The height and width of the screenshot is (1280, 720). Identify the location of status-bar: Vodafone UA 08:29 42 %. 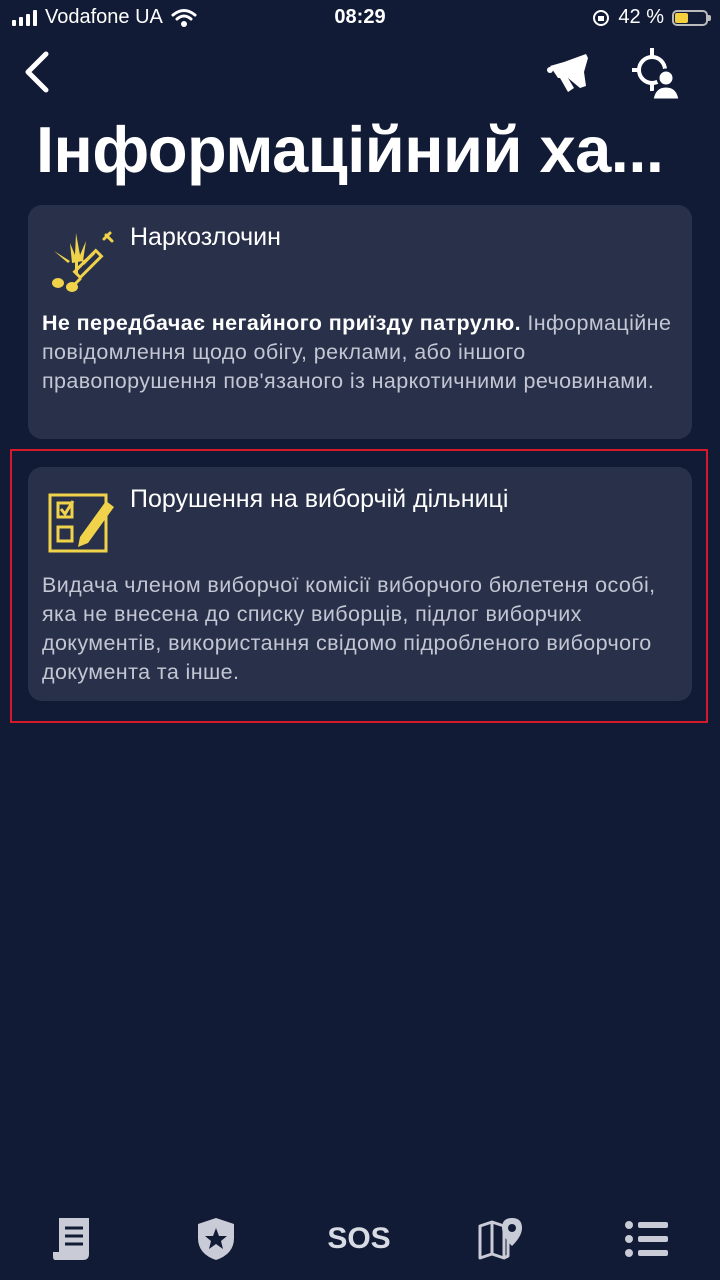
(360, 19).